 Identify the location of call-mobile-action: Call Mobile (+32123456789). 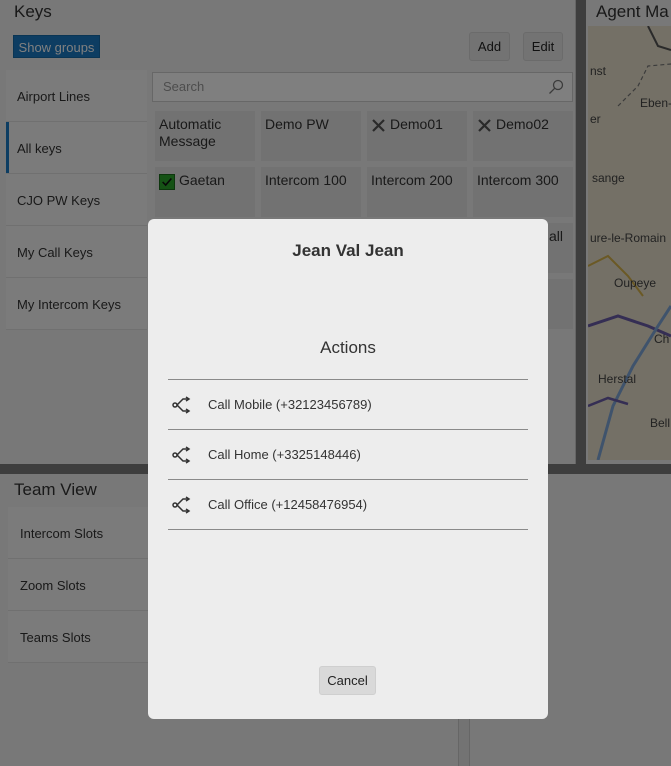
(348, 405).